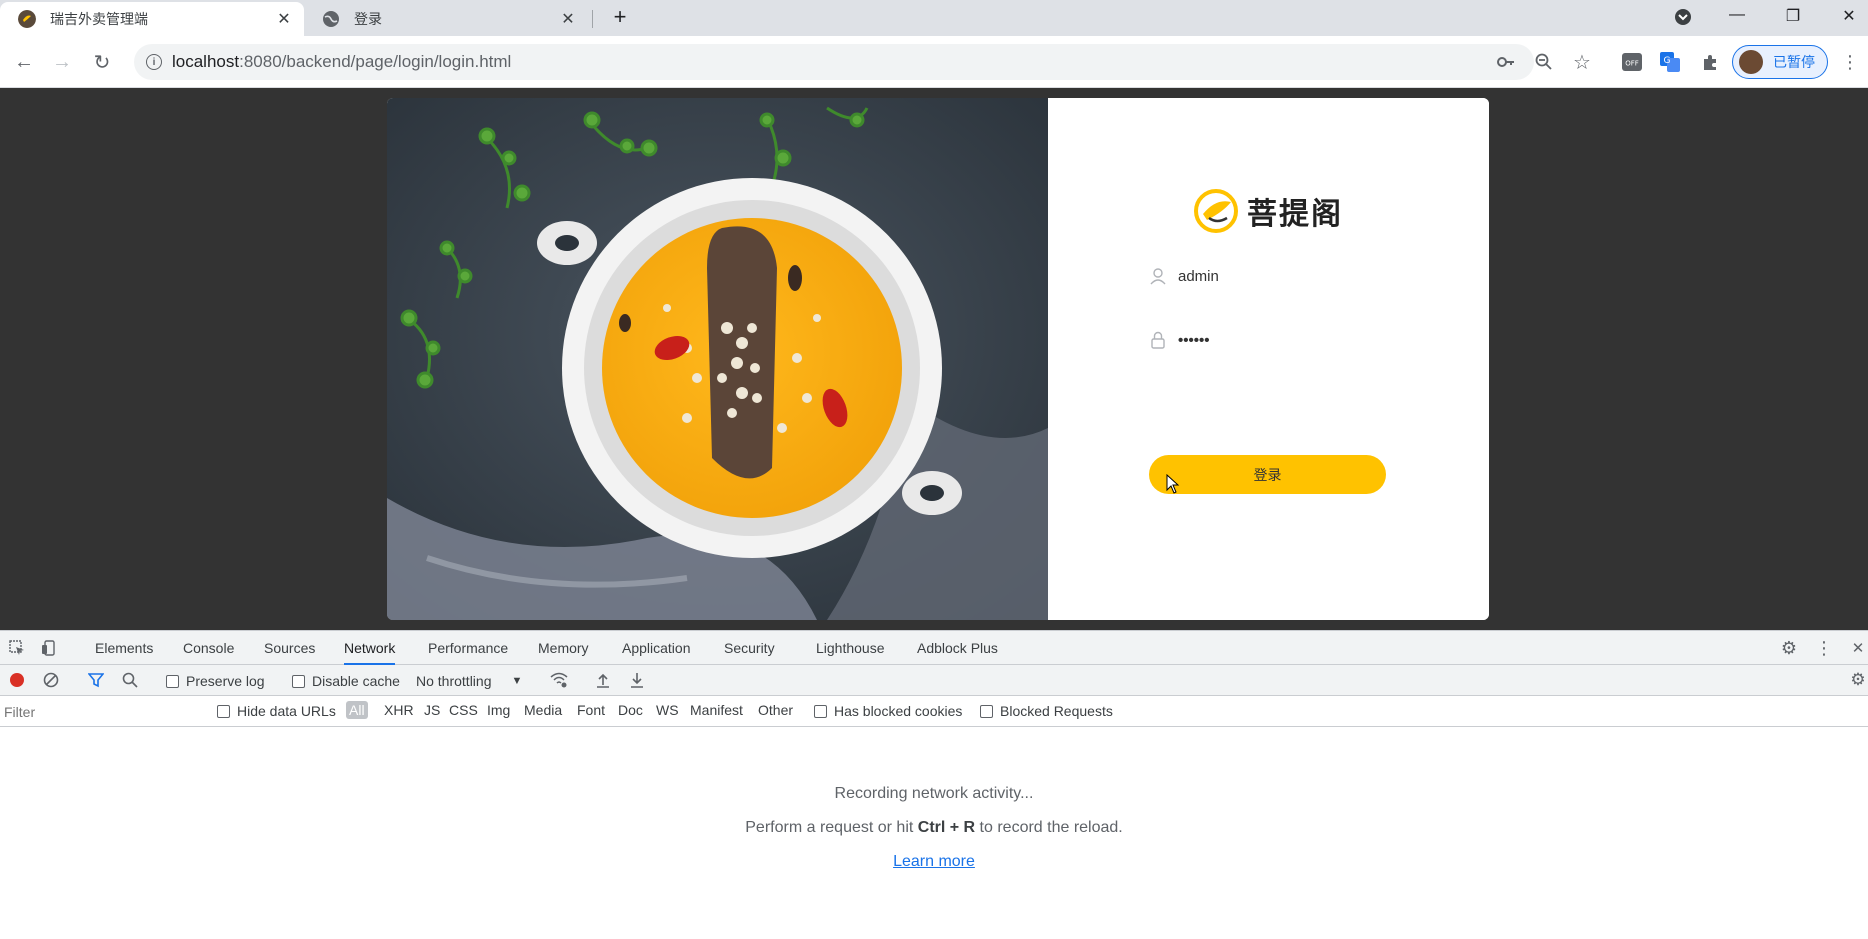 The width and height of the screenshot is (1868, 939). Describe the element at coordinates (62, 62) in the screenshot. I see `forward-icon: →` at that location.